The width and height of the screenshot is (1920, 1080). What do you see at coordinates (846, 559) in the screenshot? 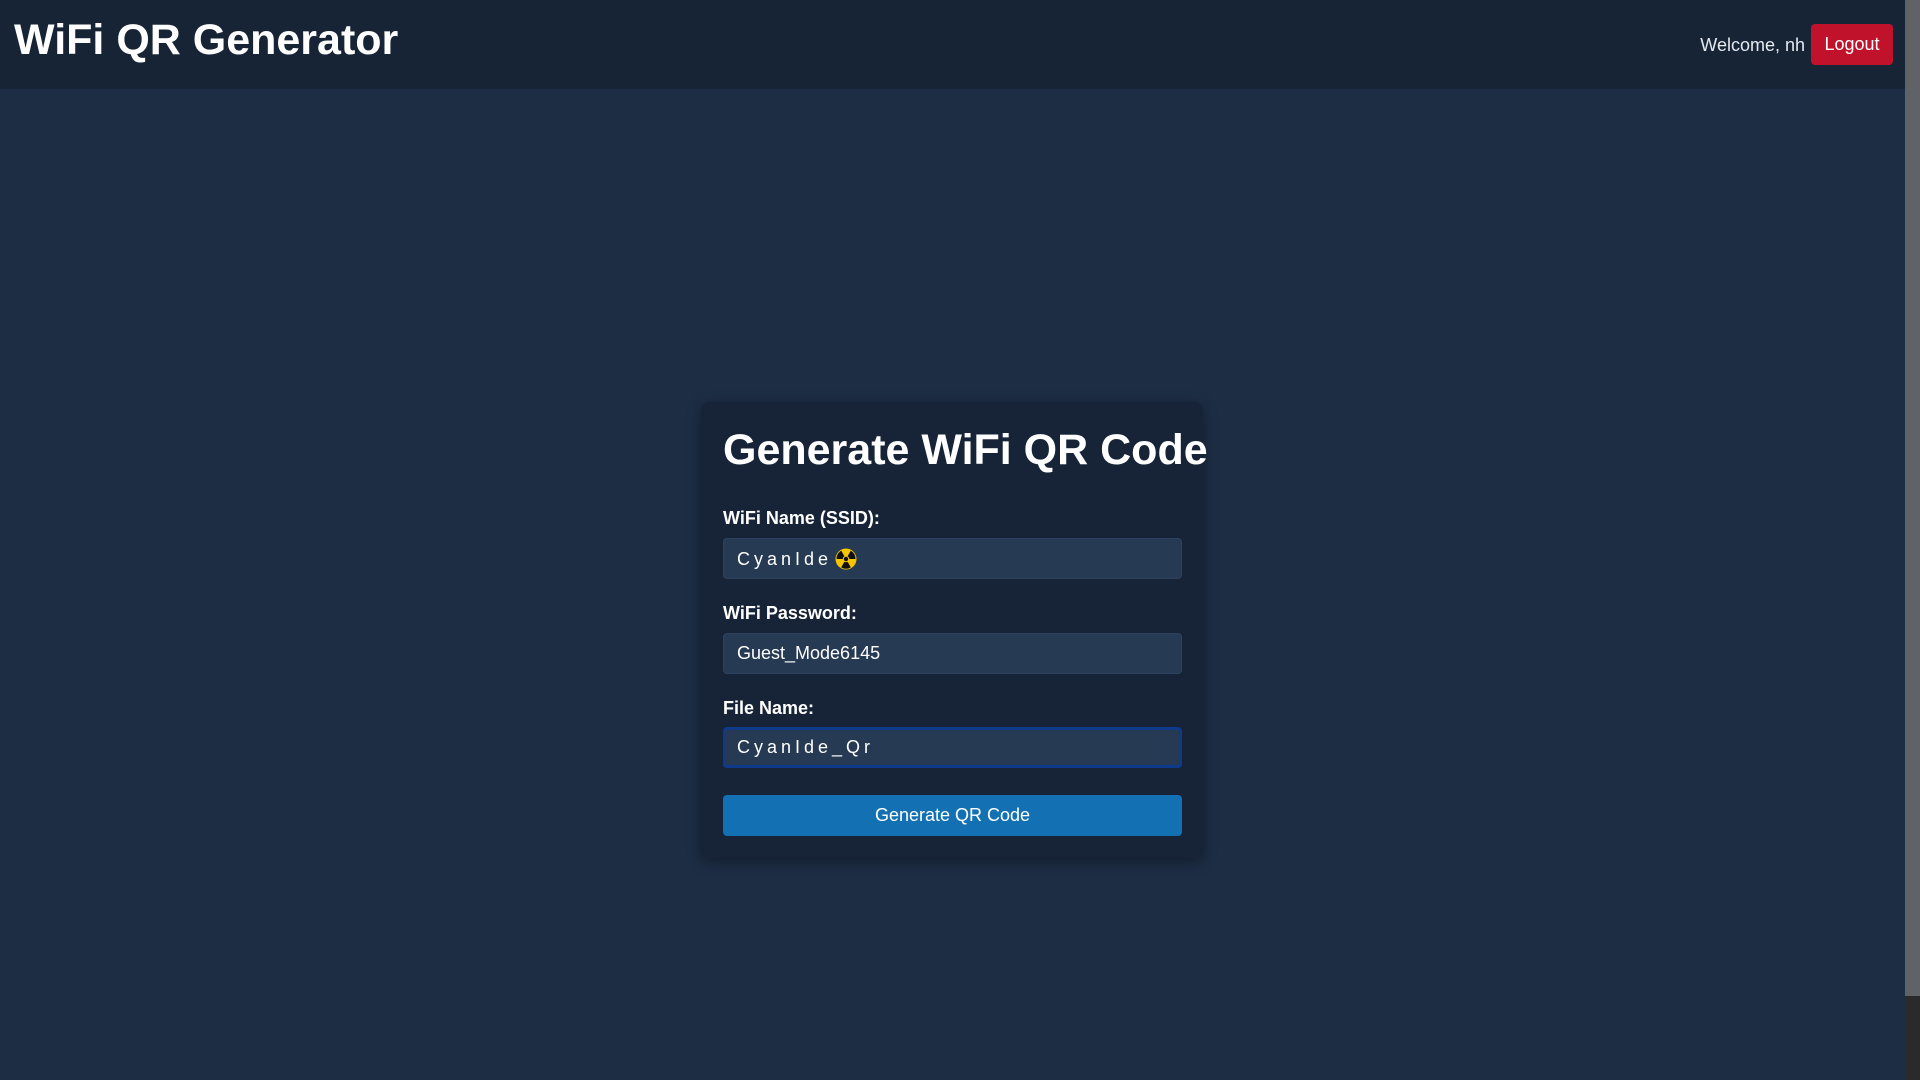
I see `radiation-icon` at bounding box center [846, 559].